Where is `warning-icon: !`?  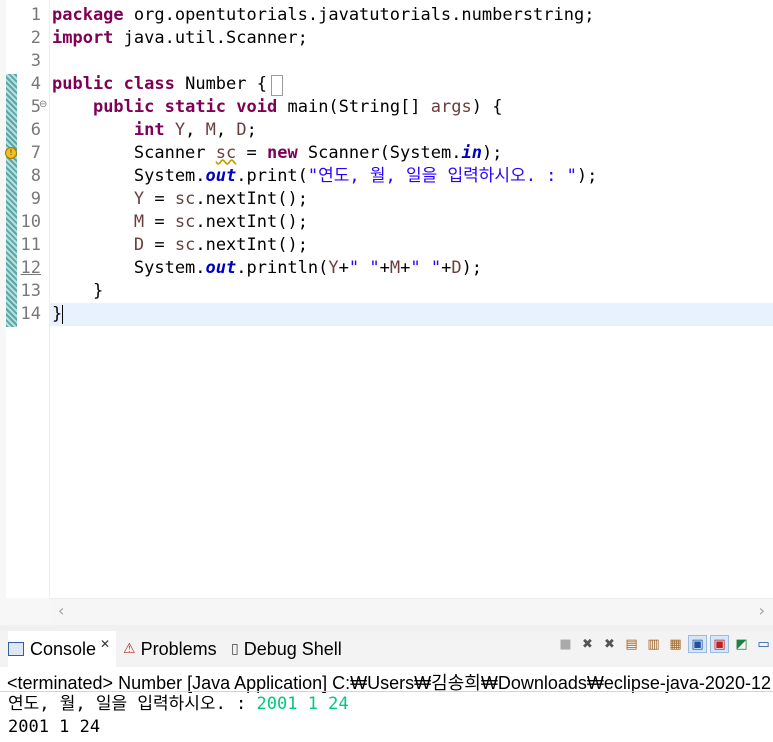
warning-icon: ! is located at coordinates (11, 153).